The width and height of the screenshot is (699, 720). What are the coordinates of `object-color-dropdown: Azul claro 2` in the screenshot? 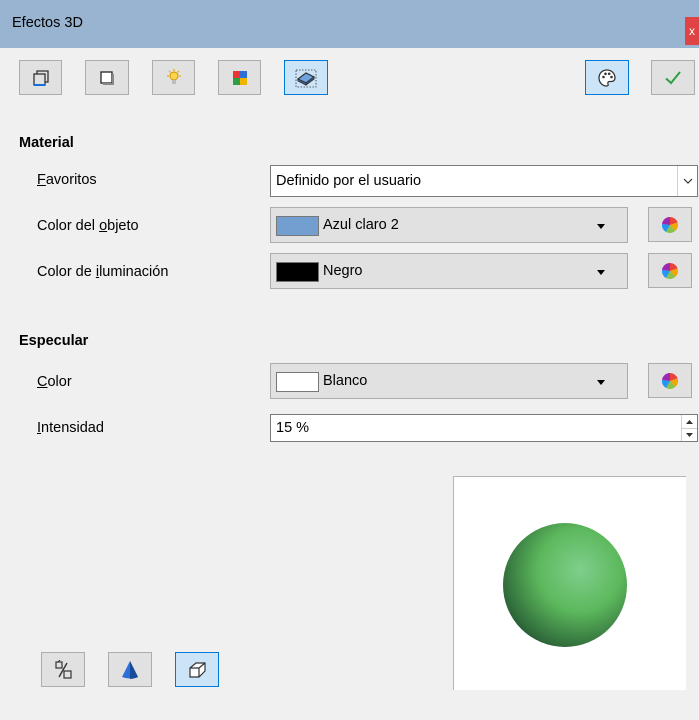 It's located at (449, 225).